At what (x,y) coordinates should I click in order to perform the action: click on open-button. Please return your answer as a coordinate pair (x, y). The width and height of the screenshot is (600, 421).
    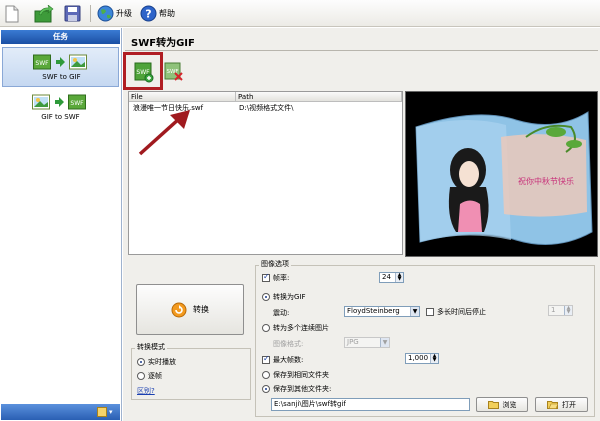
    Looking at the image, I should click on (44, 13).